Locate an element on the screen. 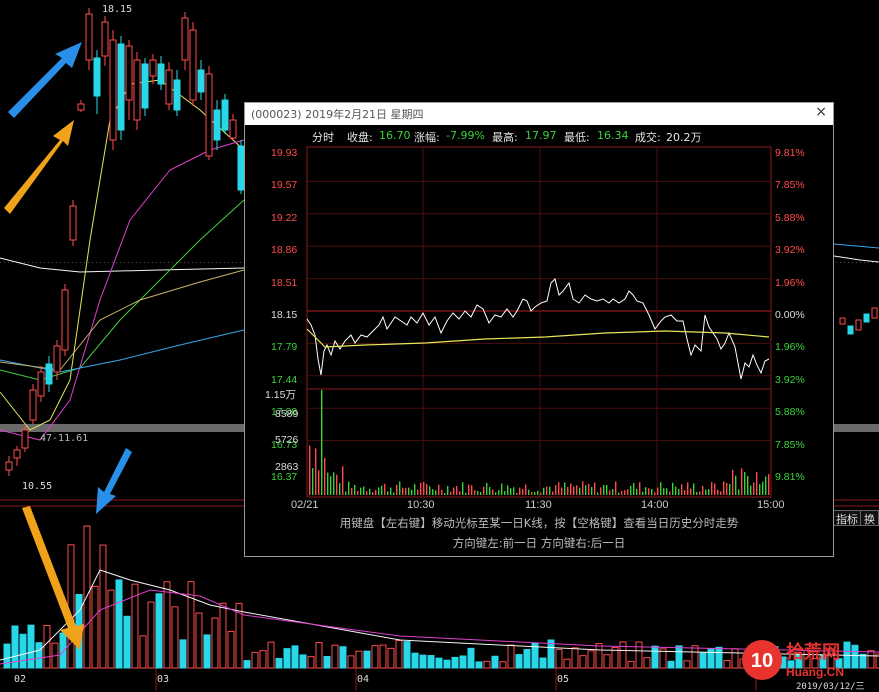  indicator-button: 指标 is located at coordinates (847, 518).